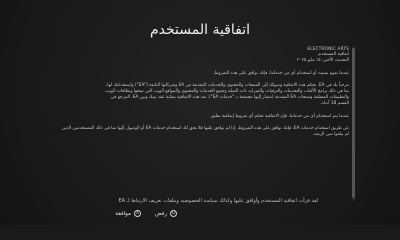  I want to click on decline-label: رفض, so click(160, 213).